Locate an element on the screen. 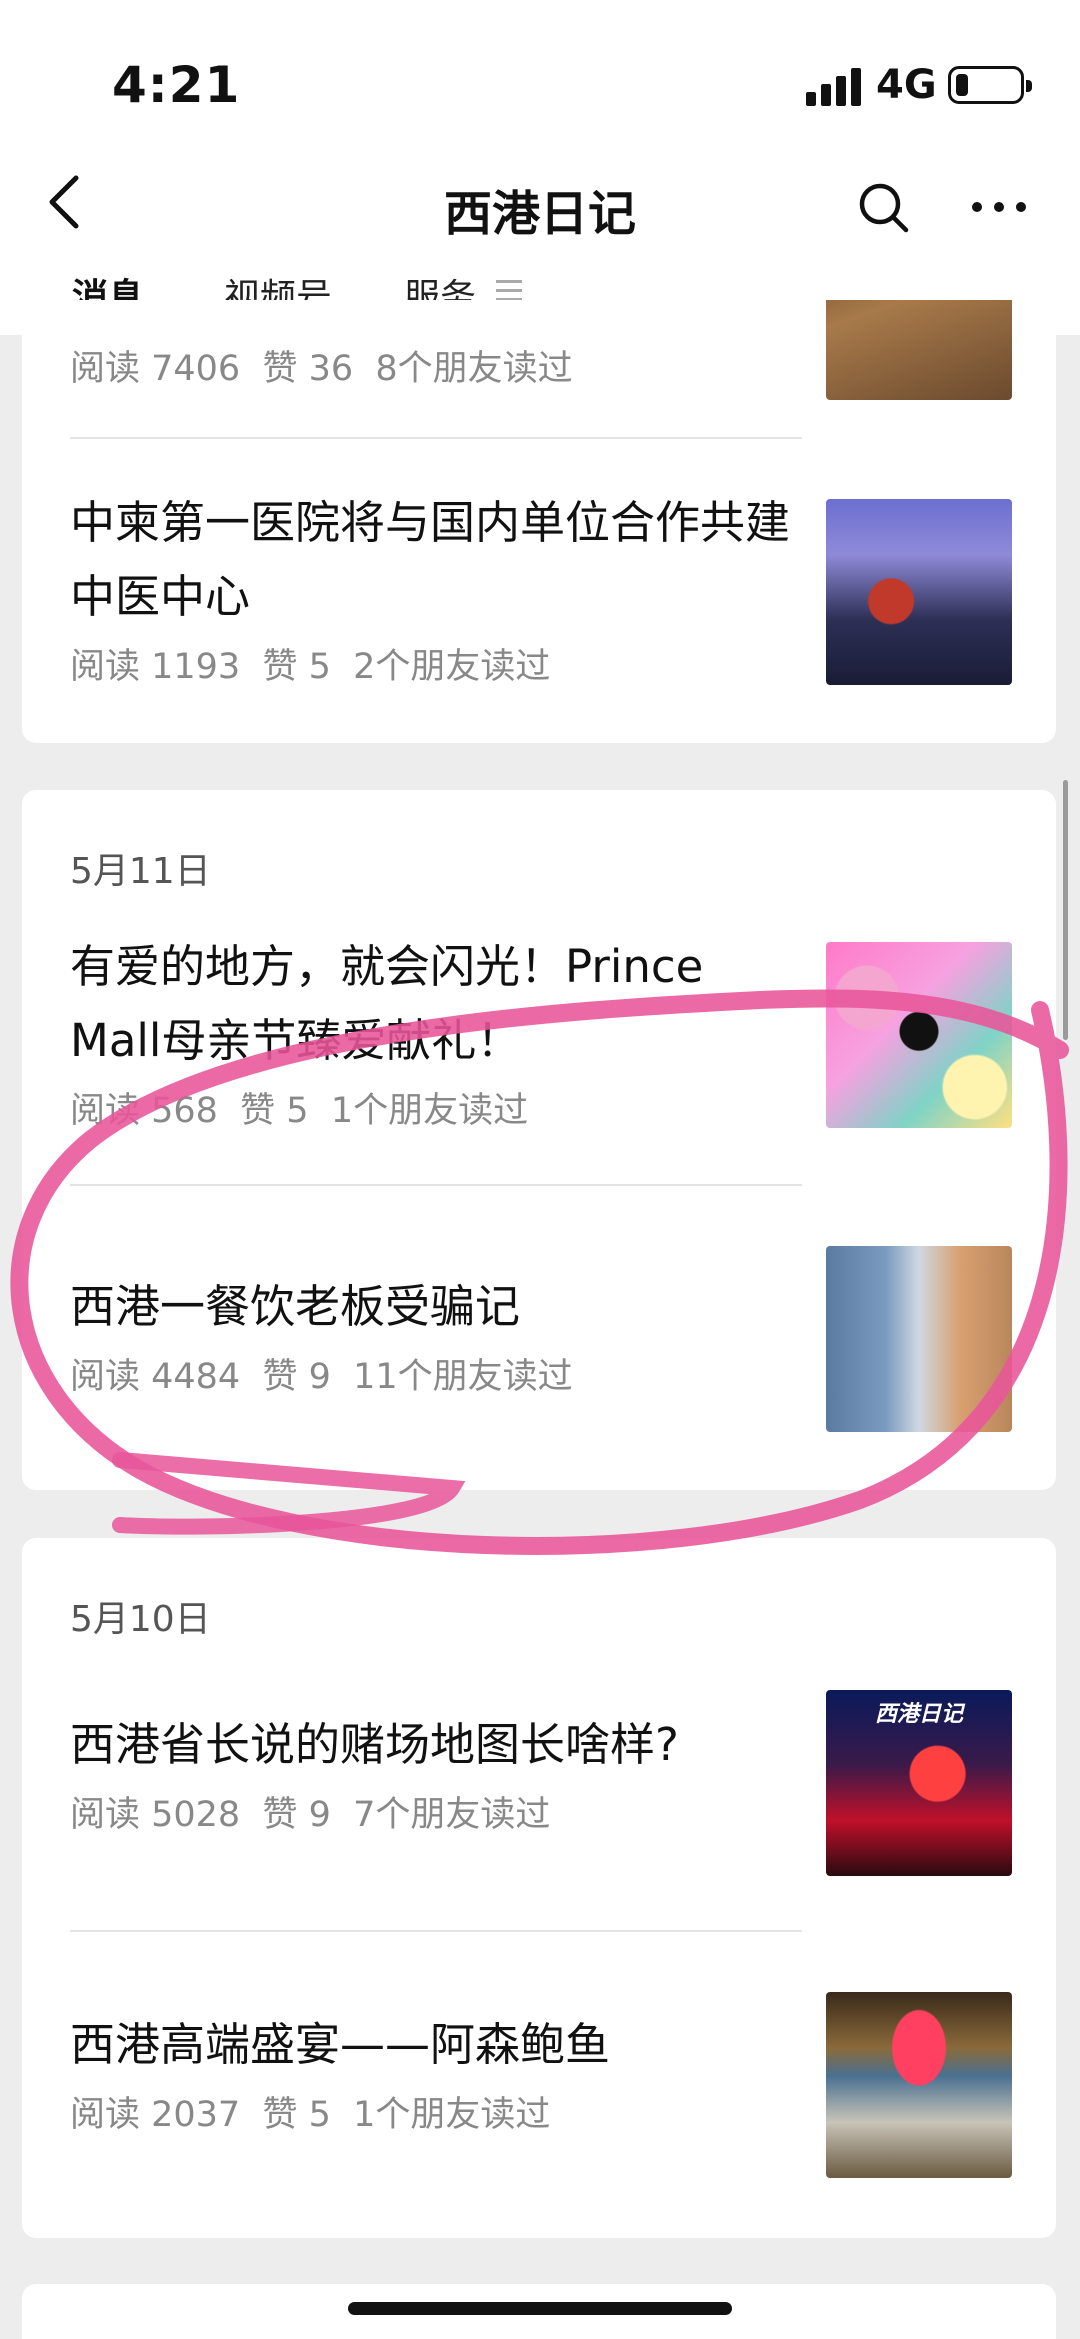 The height and width of the screenshot is (2339, 1080). scrollbar is located at coordinates (1065, 910).